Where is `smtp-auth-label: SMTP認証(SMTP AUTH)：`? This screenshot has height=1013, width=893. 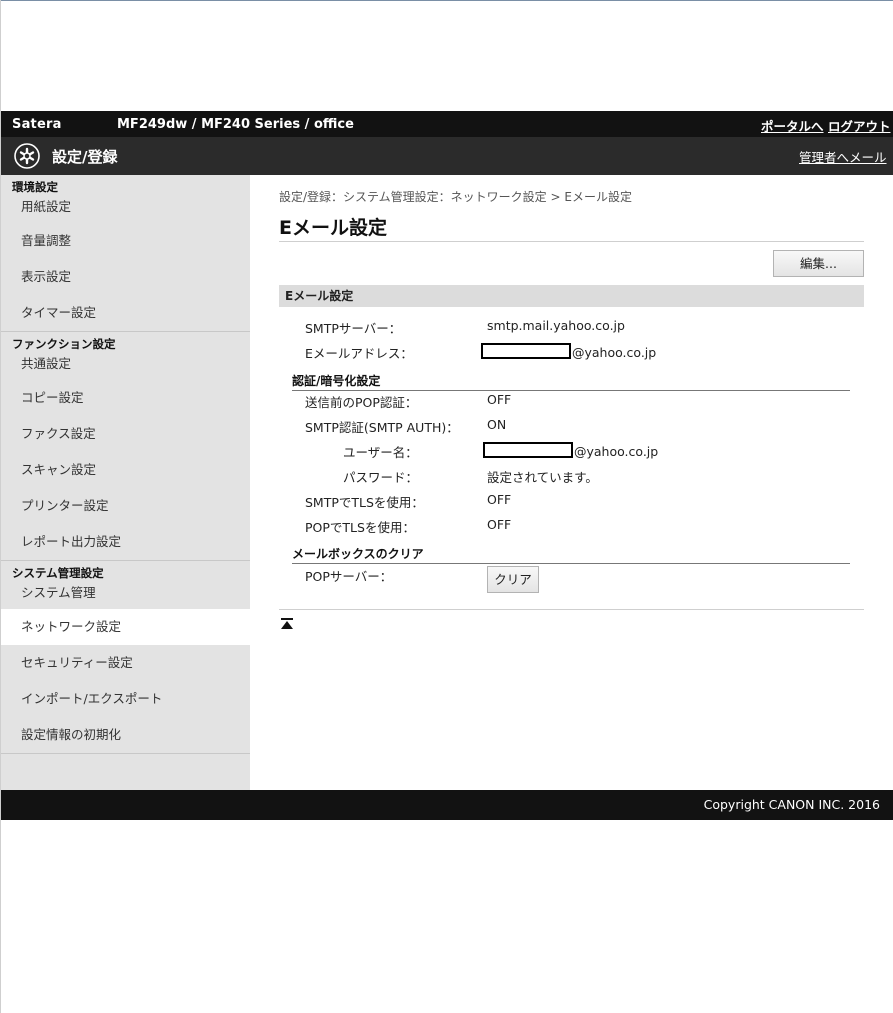 smtp-auth-label: SMTP認証(SMTP AUTH)： is located at coordinates (382, 427).